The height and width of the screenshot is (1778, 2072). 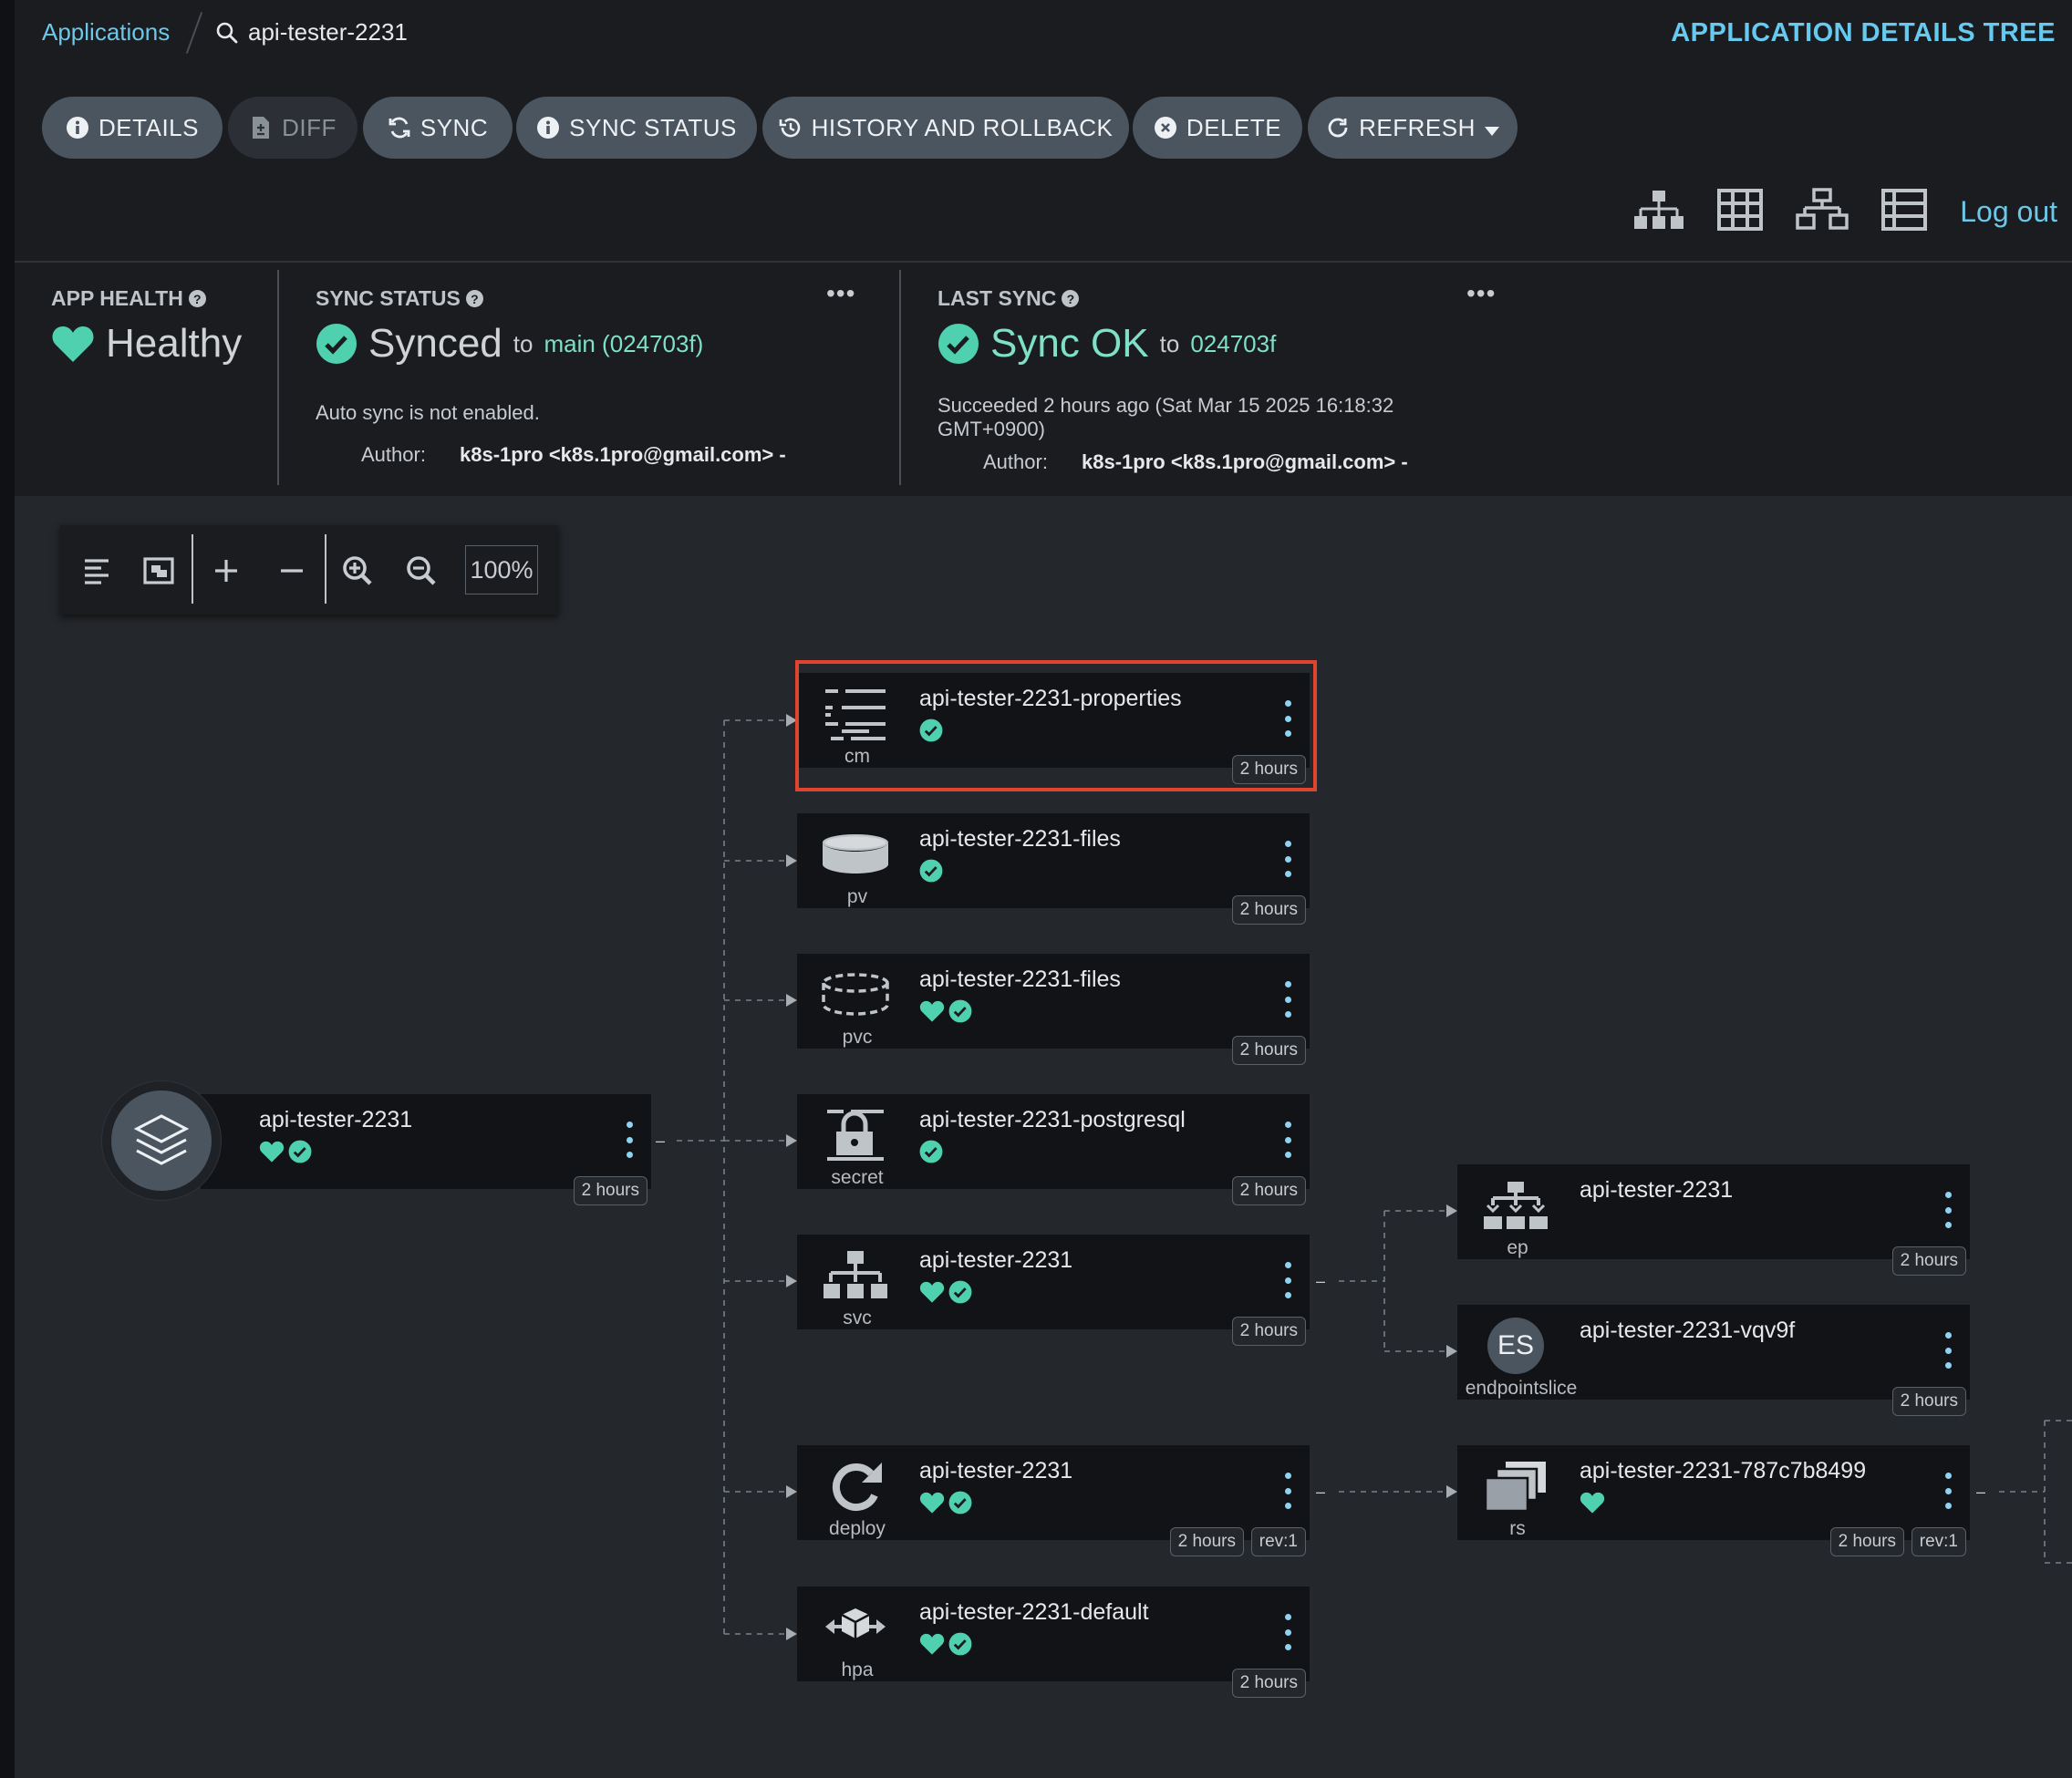 I want to click on sitemap-icon, so click(x=855, y=1276).